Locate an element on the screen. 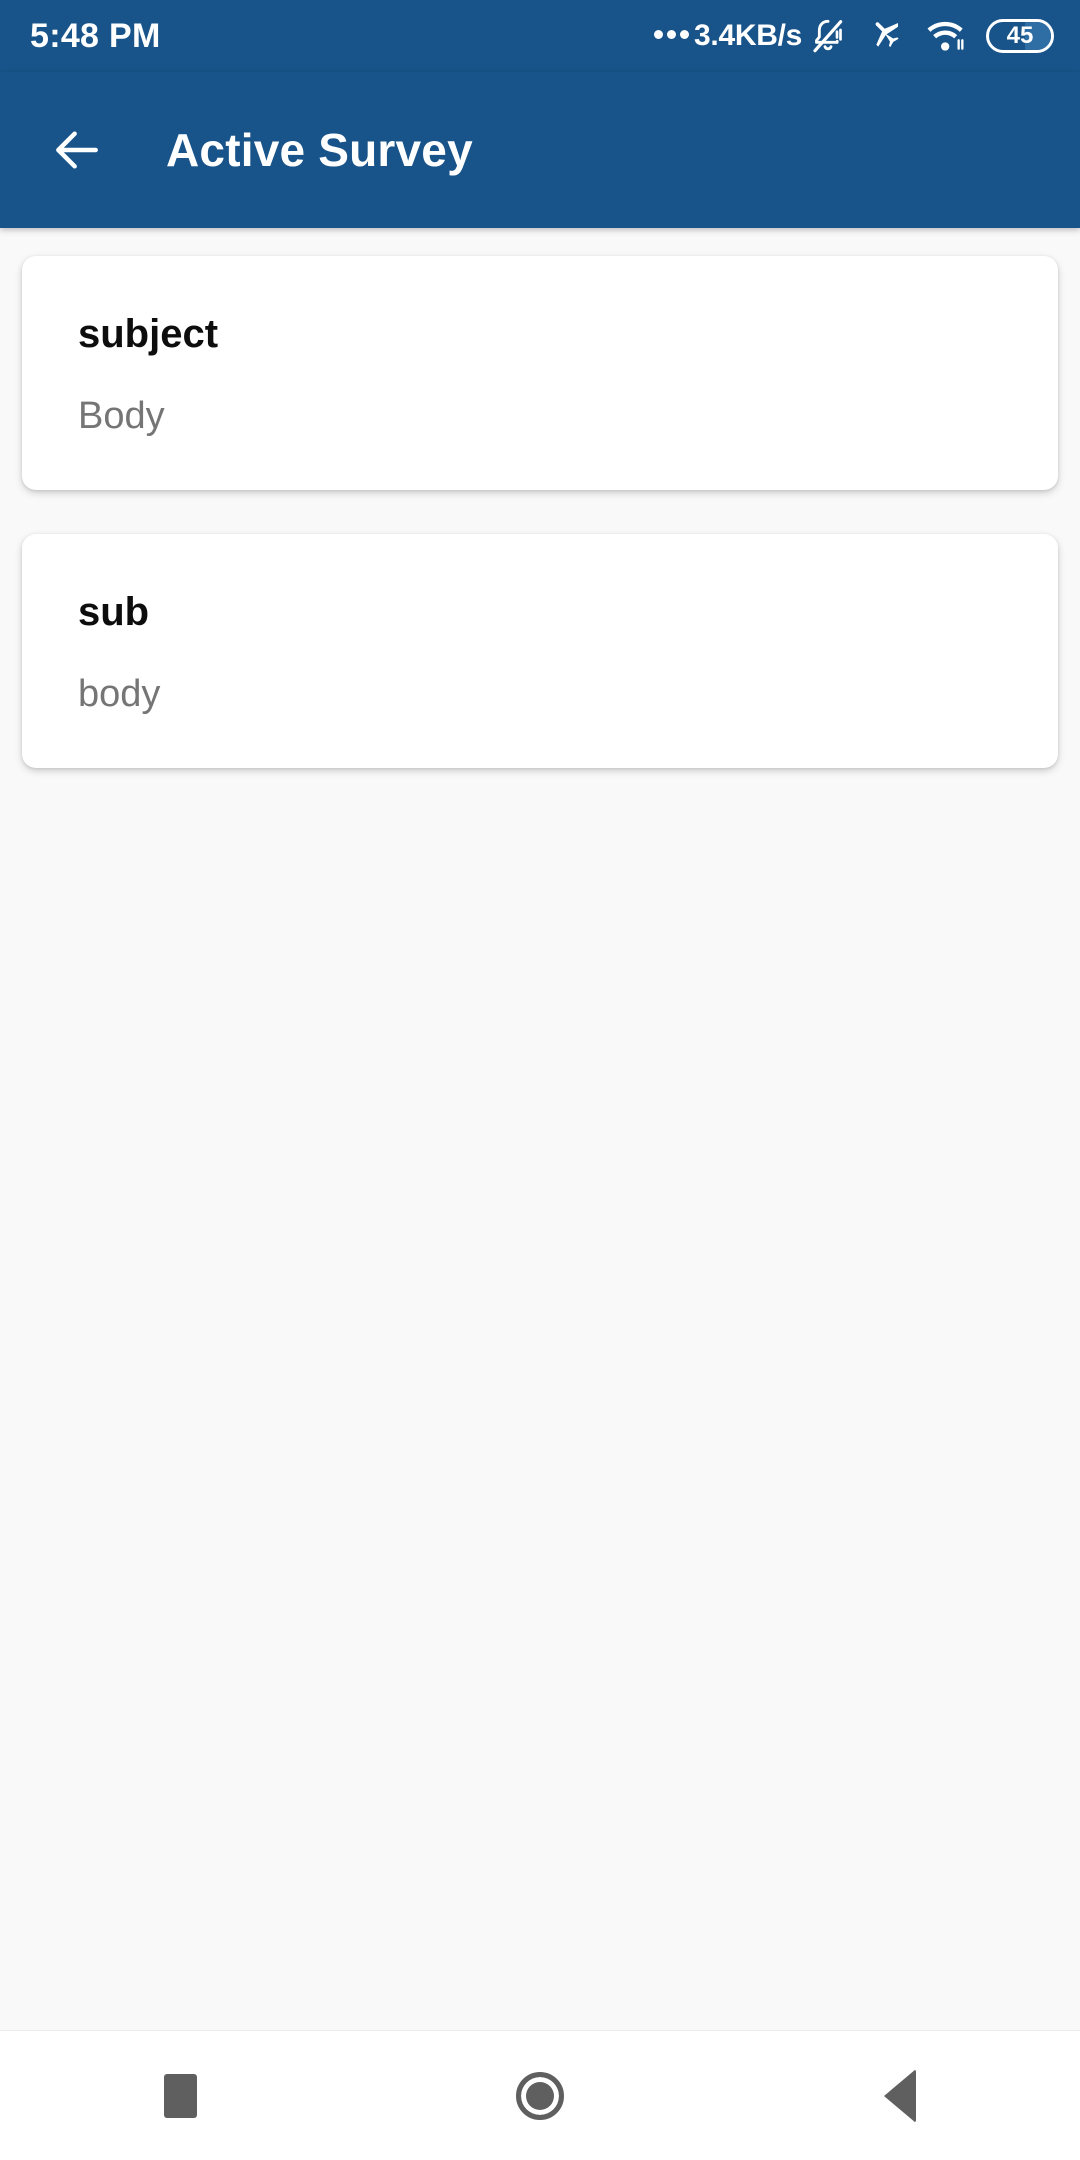 This screenshot has height=2160, width=1080. square-icon is located at coordinates (180, 2095).